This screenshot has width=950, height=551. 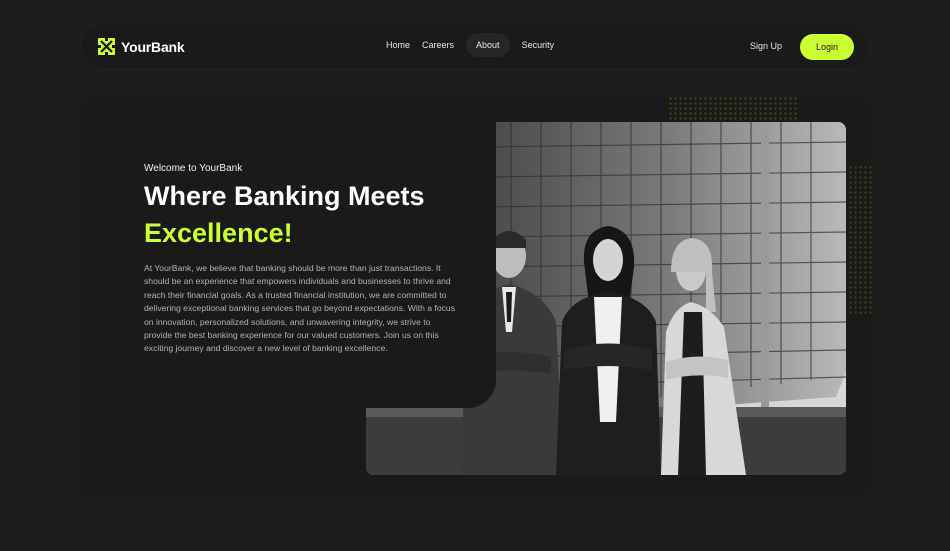 I want to click on nav-about: About, so click(x=488, y=45).